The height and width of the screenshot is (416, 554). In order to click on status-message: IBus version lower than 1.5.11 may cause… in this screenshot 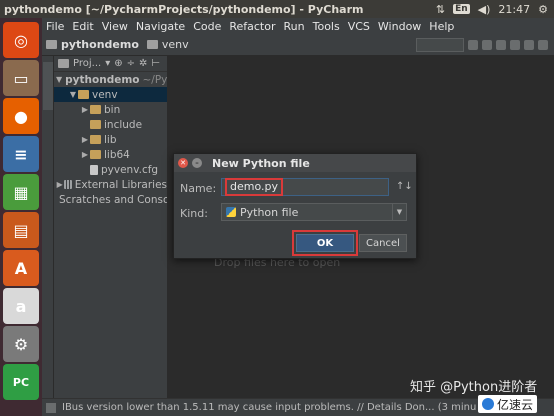, I will do `click(269, 407)`.